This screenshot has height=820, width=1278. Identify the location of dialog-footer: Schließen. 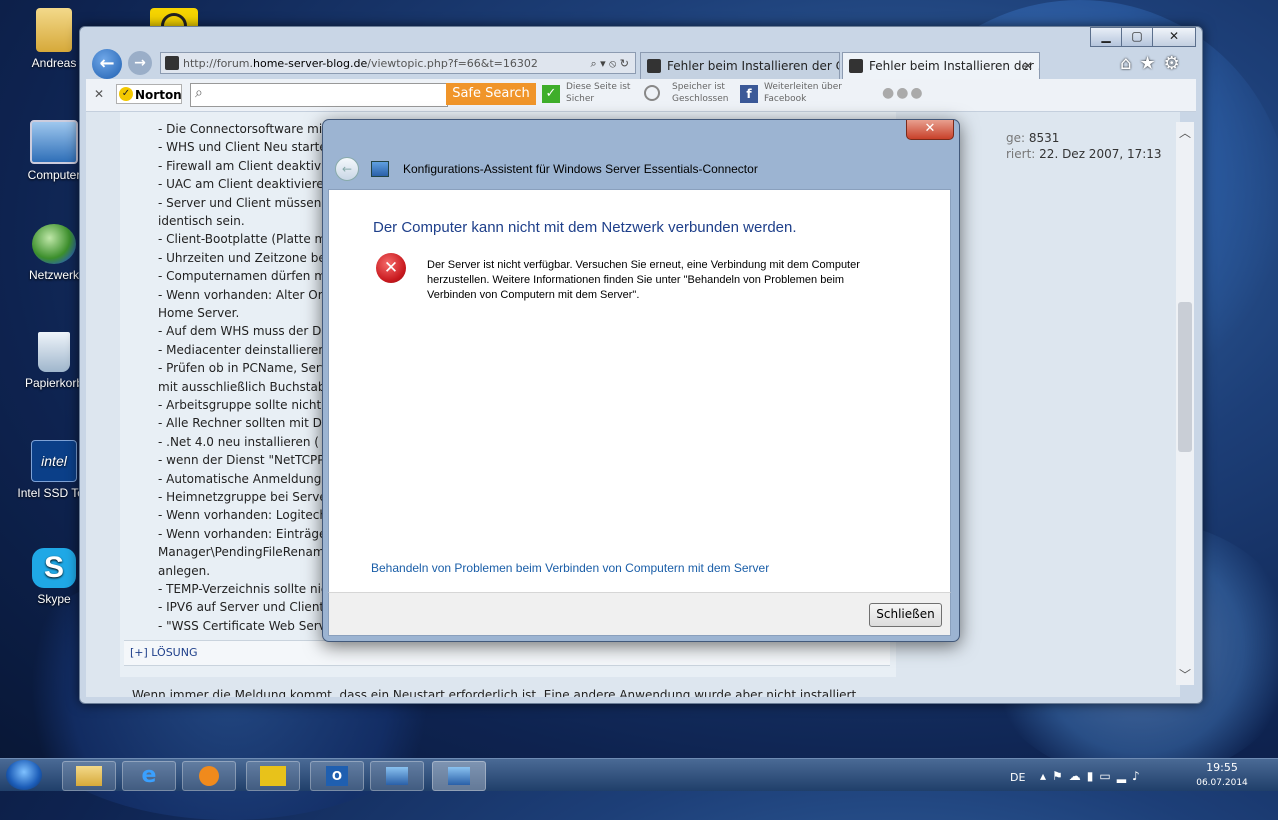
(639, 614).